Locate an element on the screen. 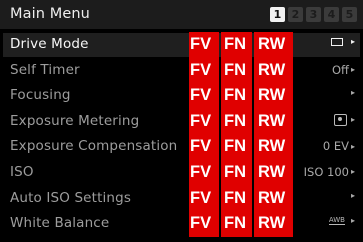 Image resolution: width=363 pixels, height=242 pixels. menu-item-label: Exposure Compensation is located at coordinates (94, 146).